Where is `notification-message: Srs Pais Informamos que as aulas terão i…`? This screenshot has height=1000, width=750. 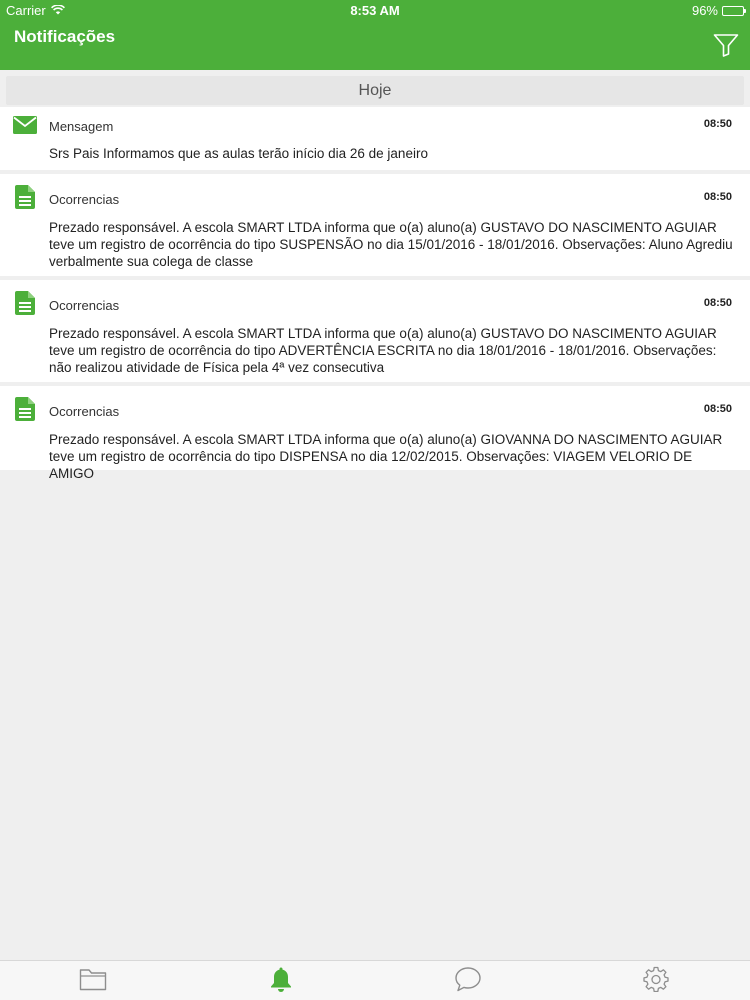 notification-message: Srs Pais Informamos que as aulas terão i… is located at coordinates (238, 153).